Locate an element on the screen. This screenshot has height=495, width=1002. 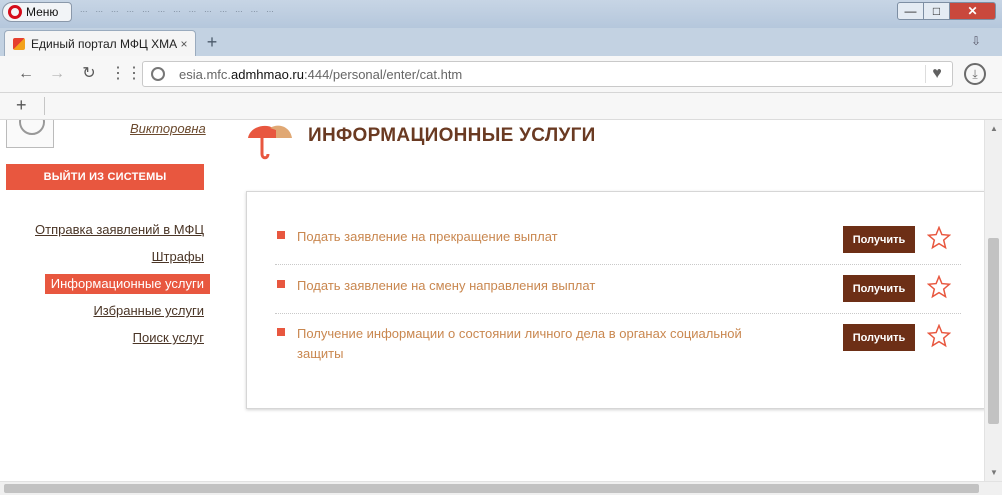
site-info-icon is located at coordinates (158, 74).